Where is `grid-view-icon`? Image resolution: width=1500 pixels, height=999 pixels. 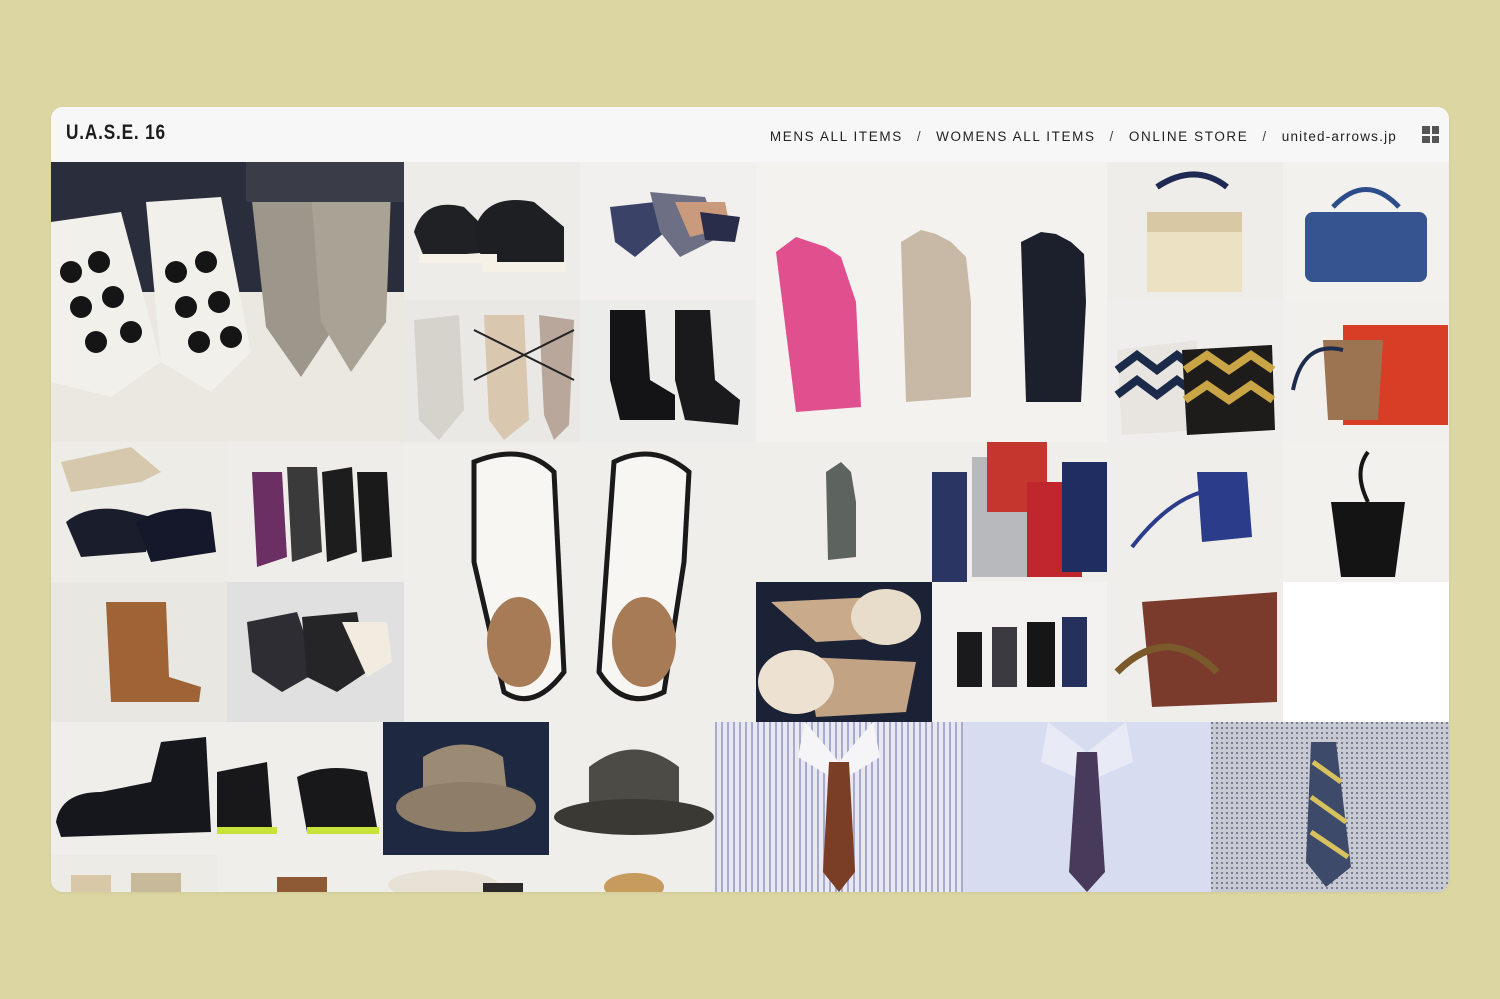 grid-view-icon is located at coordinates (1430, 134).